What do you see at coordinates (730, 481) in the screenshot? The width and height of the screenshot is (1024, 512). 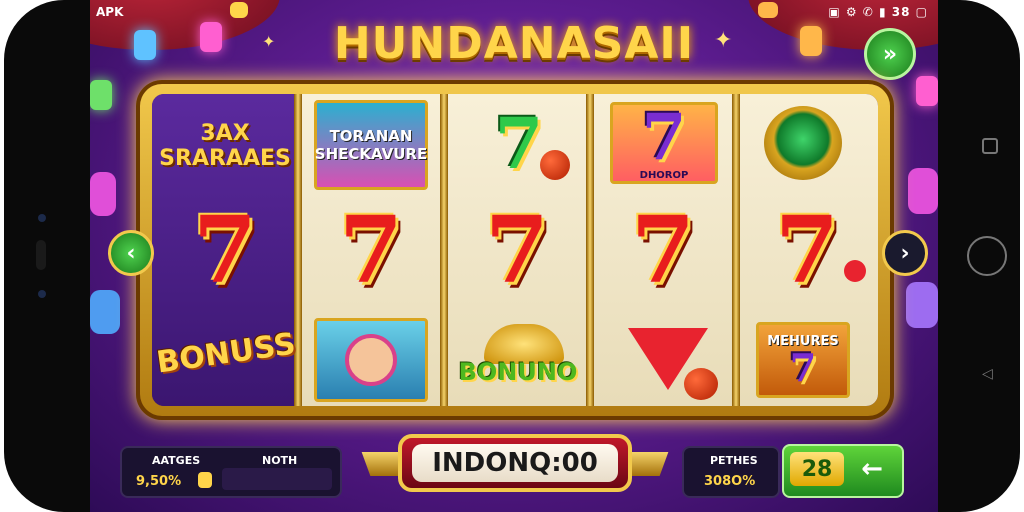 I see `panel-value: 308O%` at bounding box center [730, 481].